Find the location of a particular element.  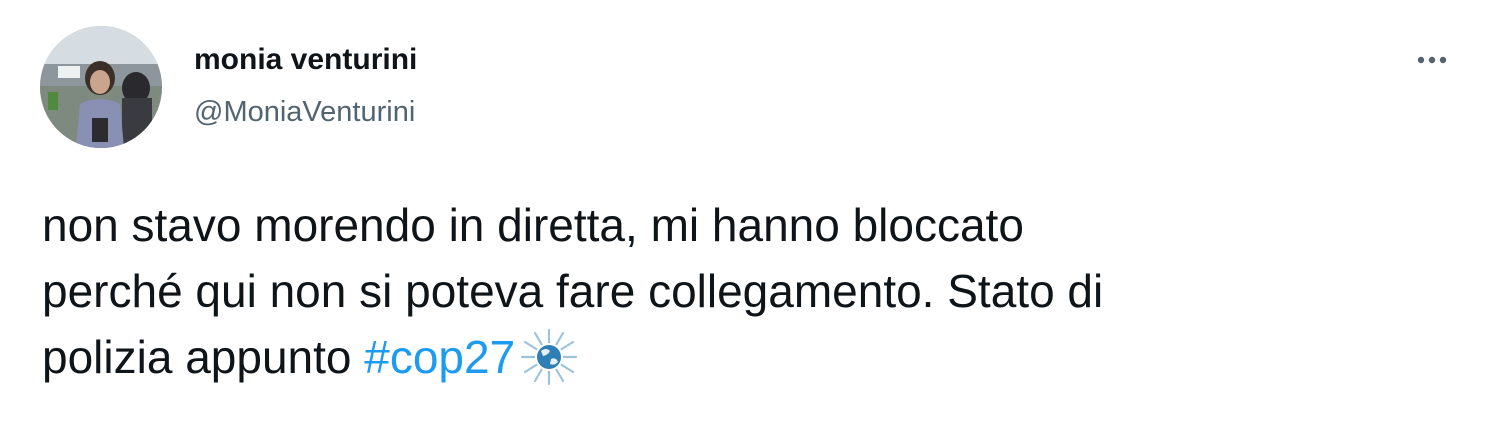

author-display-name: monia venturini is located at coordinates (305, 60).